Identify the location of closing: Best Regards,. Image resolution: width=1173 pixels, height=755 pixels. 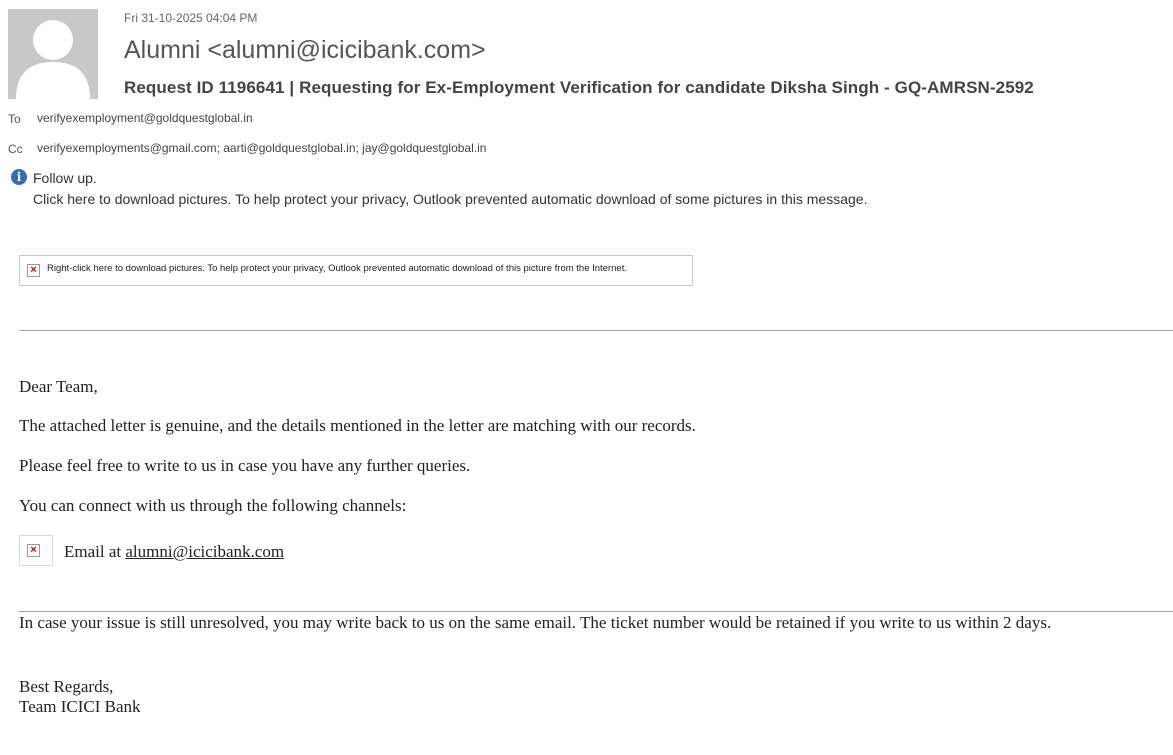
(66, 686).